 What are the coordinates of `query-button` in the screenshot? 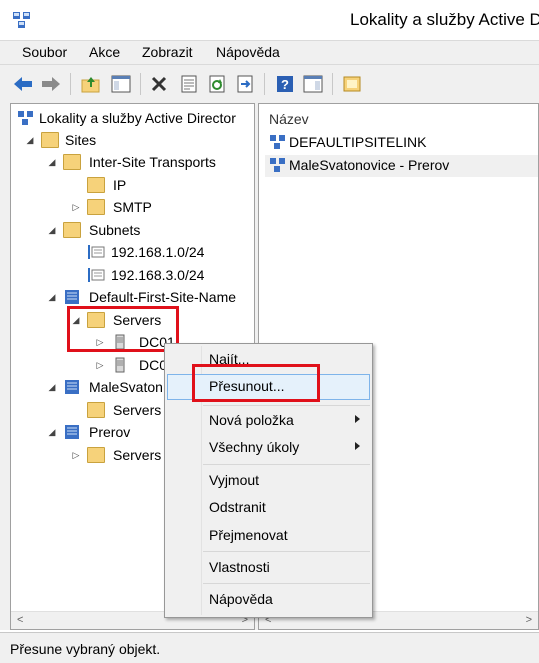 It's located at (353, 84).